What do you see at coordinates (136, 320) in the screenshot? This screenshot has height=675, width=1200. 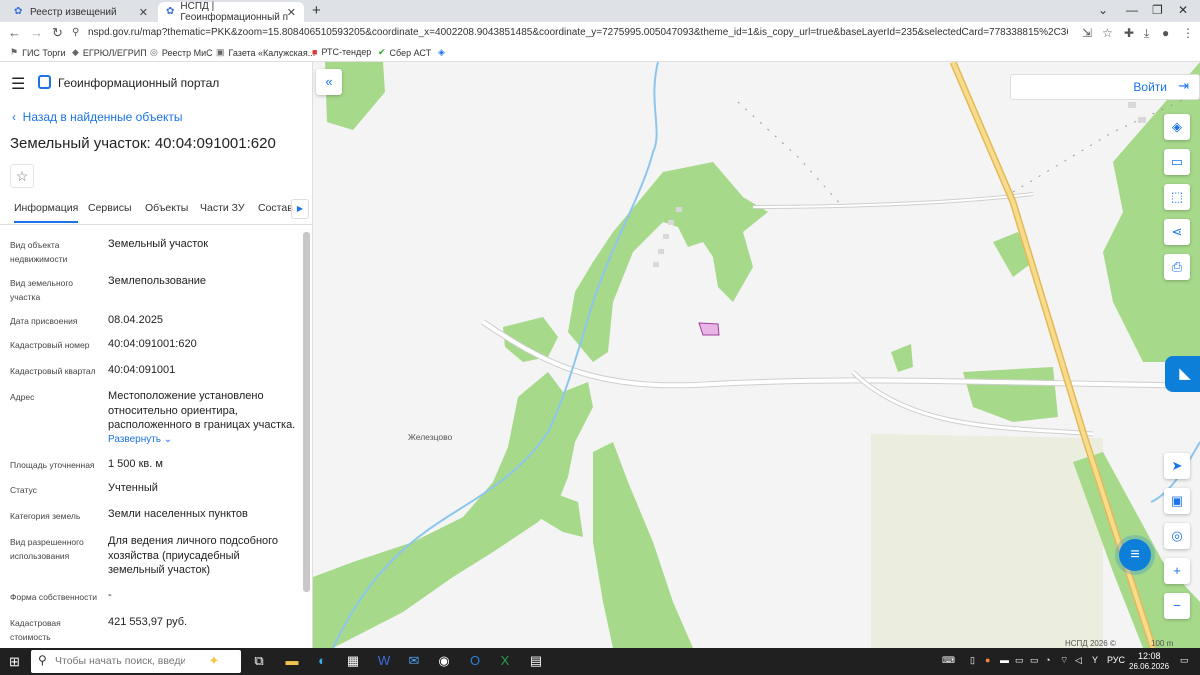 I see `field-value: 08.04.2025` at bounding box center [136, 320].